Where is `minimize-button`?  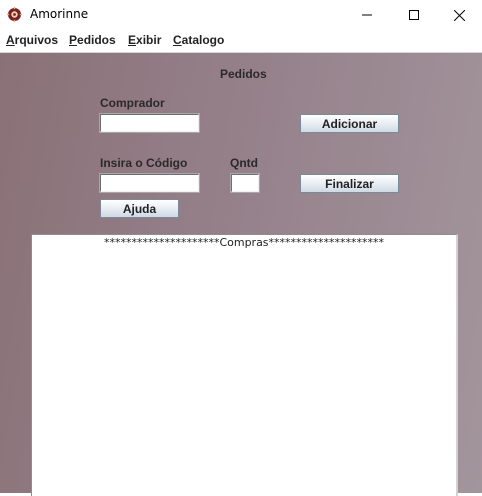
minimize-button is located at coordinates (367, 15).